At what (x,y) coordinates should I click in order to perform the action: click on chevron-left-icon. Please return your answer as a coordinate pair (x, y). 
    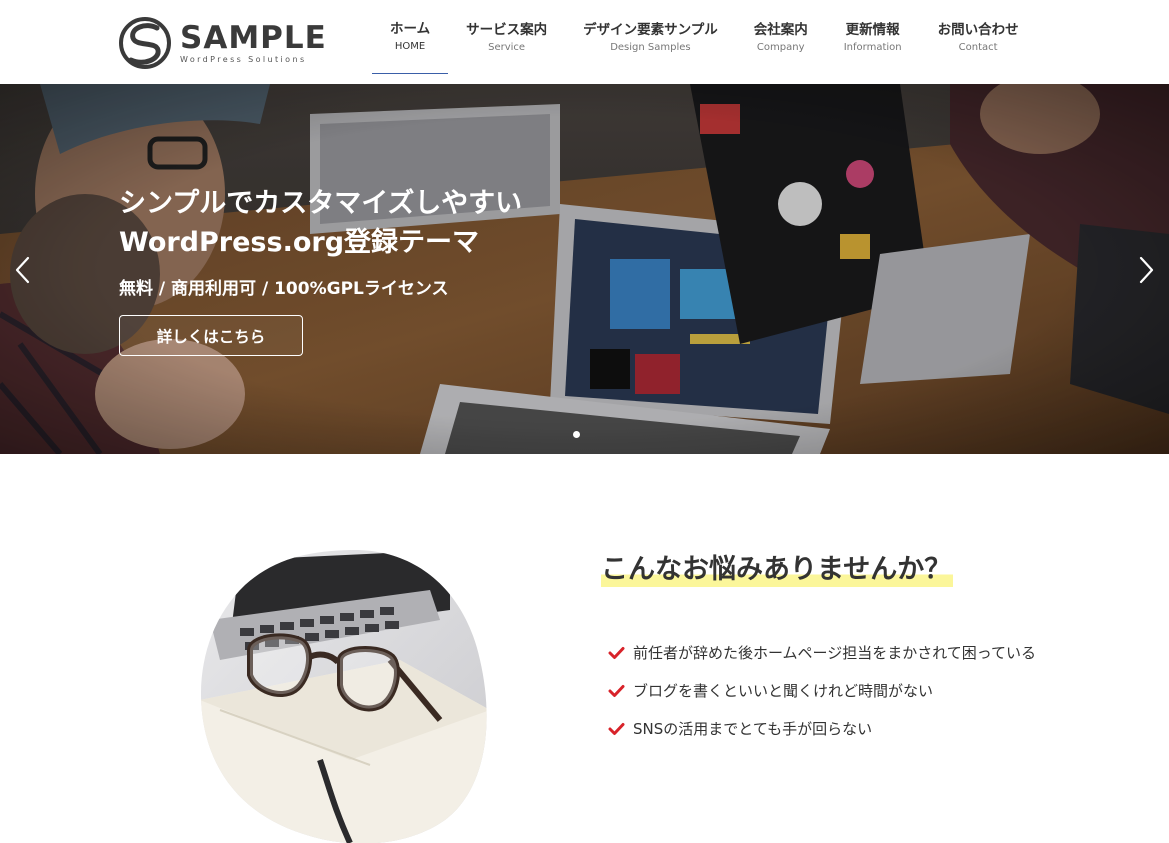
    Looking at the image, I should click on (22, 270).